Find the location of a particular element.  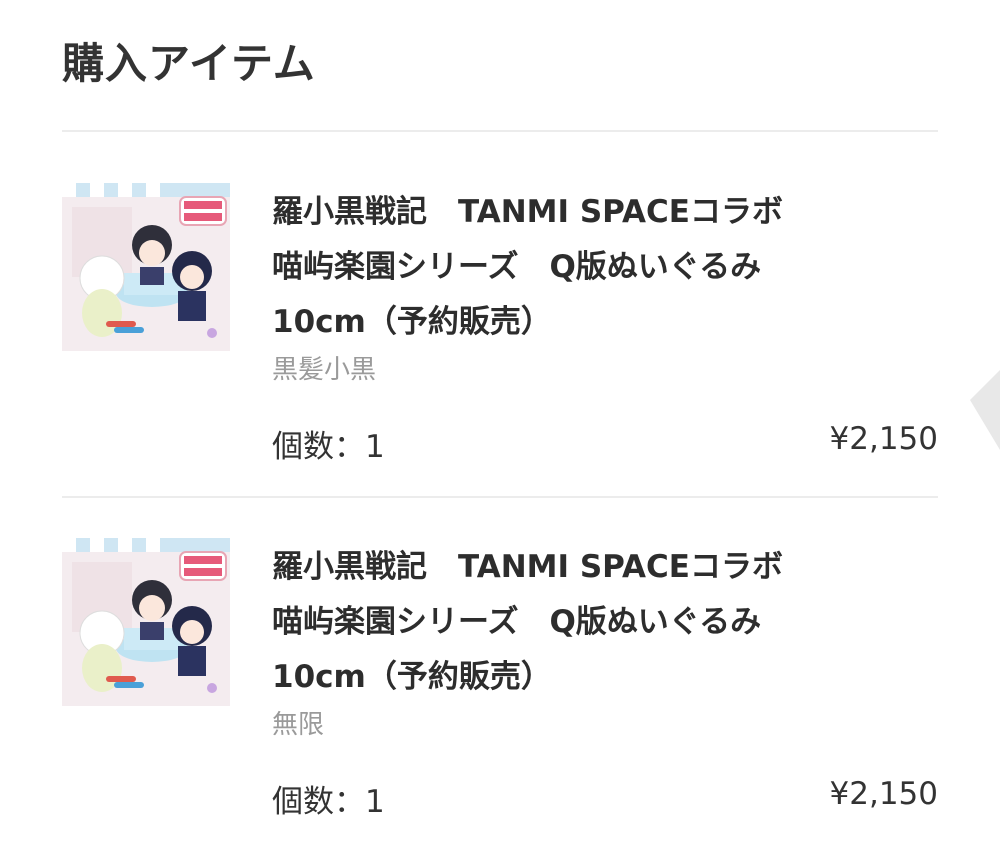

section-divider is located at coordinates (500, 131).